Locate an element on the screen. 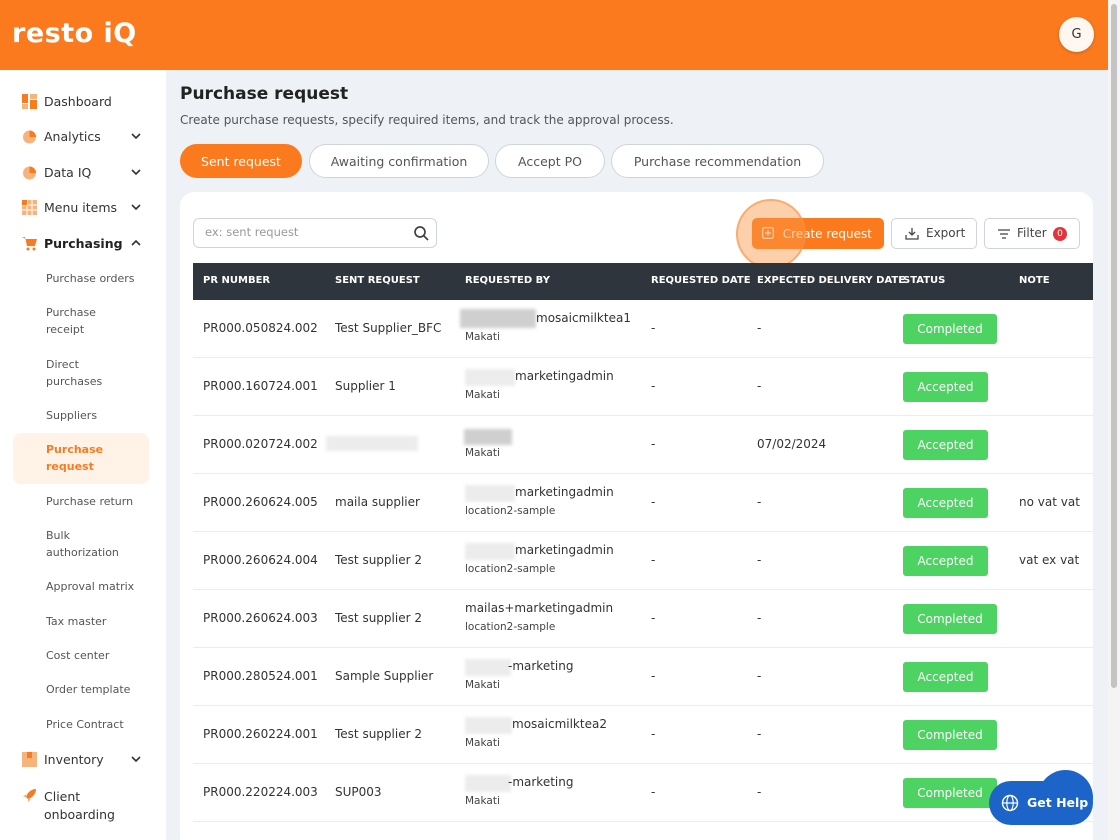 This screenshot has width=1120, height=840. sidebar-item-data-iq: Data IQ is located at coordinates (83, 172).